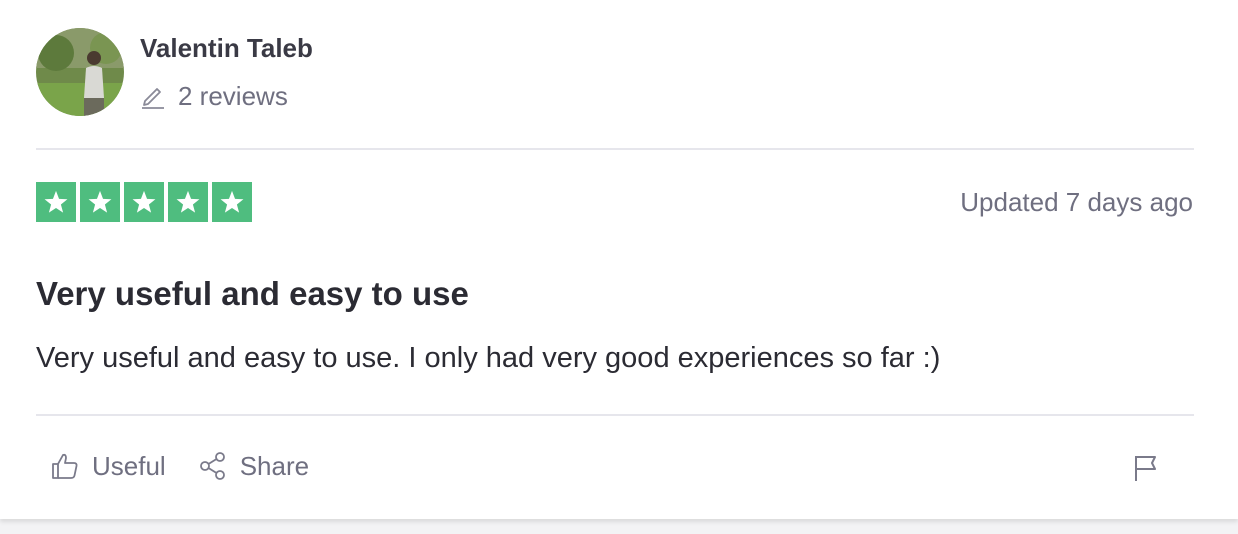 The width and height of the screenshot is (1238, 534). Describe the element at coordinates (179, 466) in the screenshot. I see `review-actions: Useful Share` at that location.